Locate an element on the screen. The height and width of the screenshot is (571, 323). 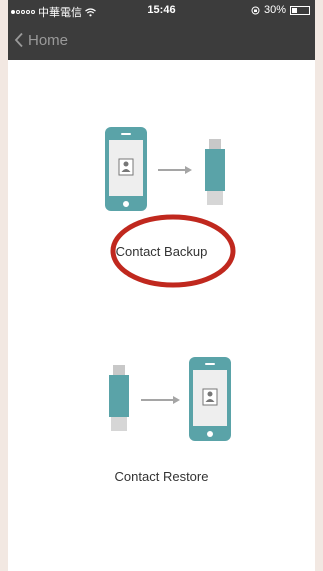
back-button: Home is located at coordinates (41, 40).